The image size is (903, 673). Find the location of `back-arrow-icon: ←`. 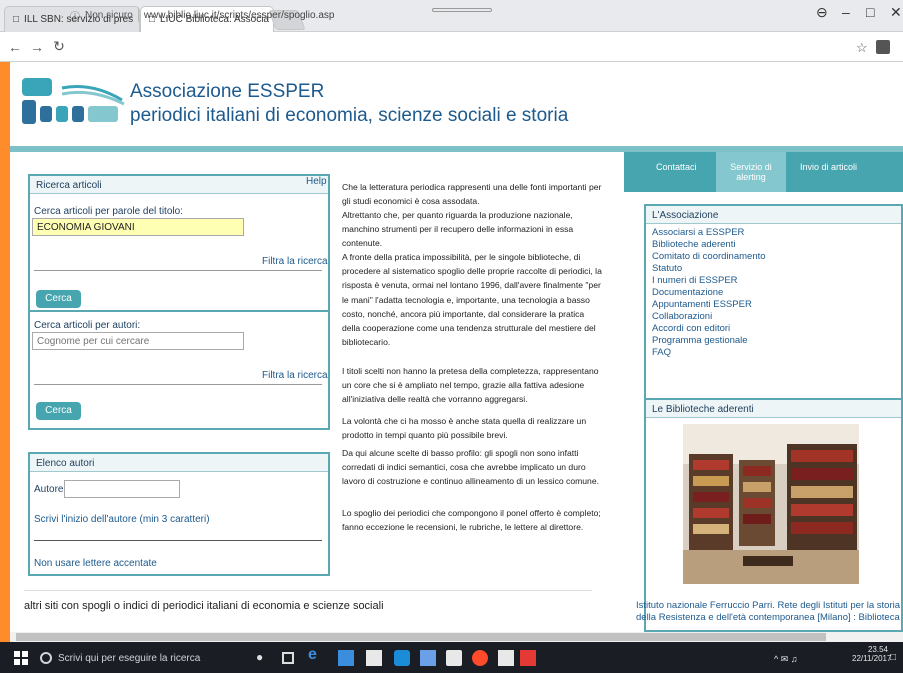

back-arrow-icon: ← is located at coordinates (15, 47).